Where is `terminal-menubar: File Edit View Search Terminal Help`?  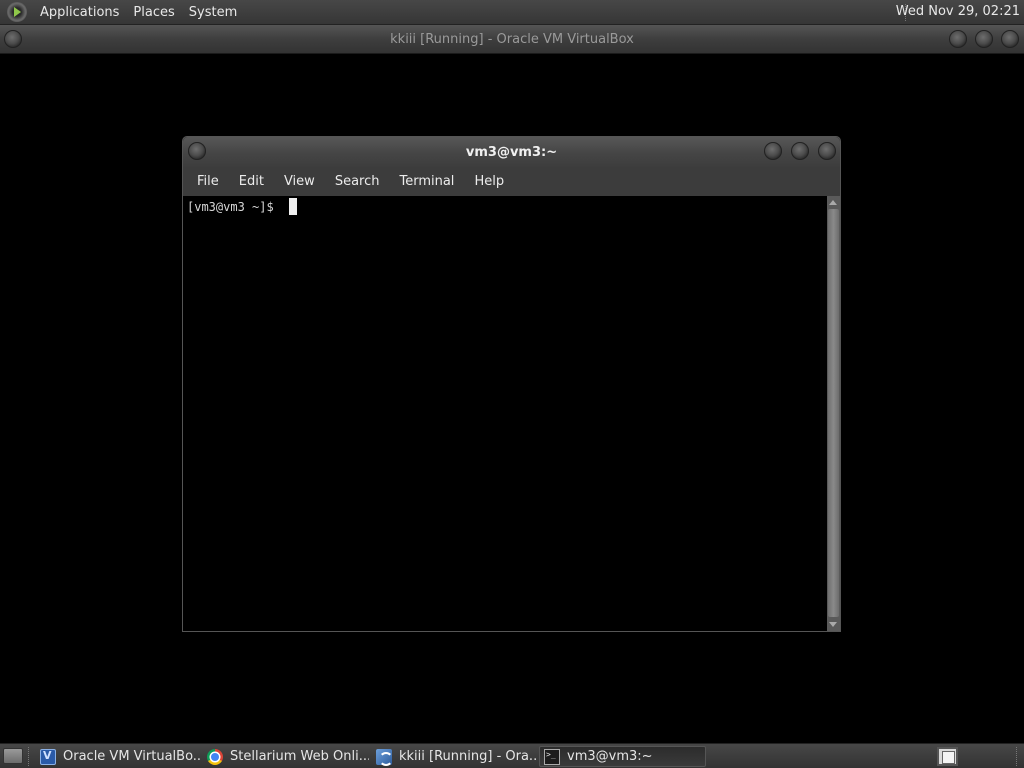 terminal-menubar: File Edit View Search Terminal Help is located at coordinates (511, 181).